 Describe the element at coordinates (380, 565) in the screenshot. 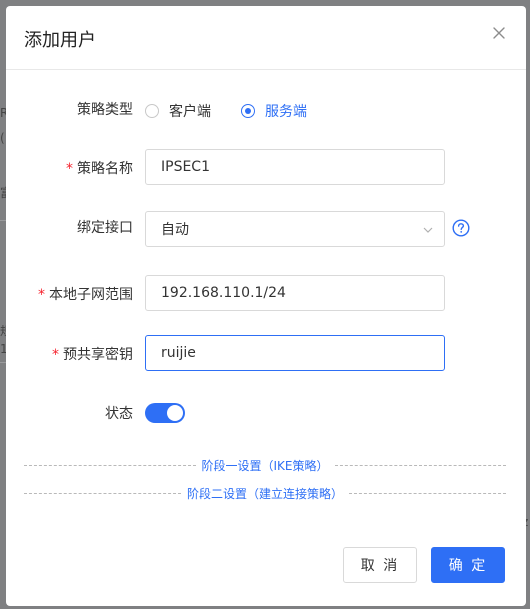

I see `cancel-button: 取 消` at that location.